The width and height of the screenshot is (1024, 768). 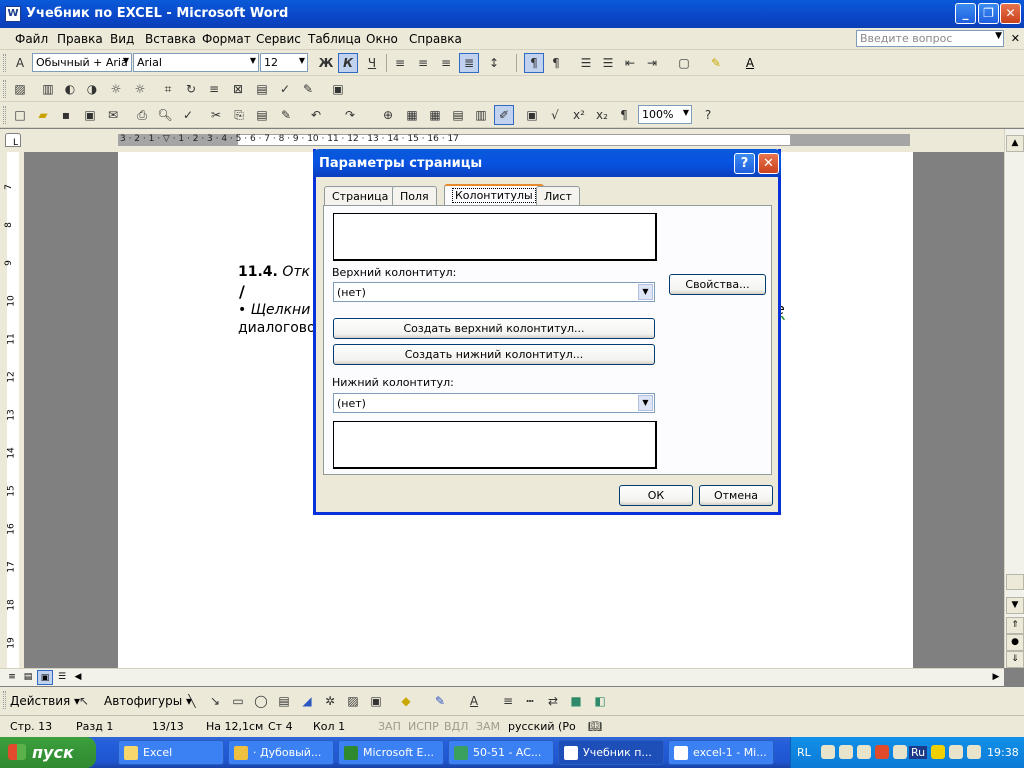 I want to click on align-center-icon: ≡, so click(x=423, y=63).